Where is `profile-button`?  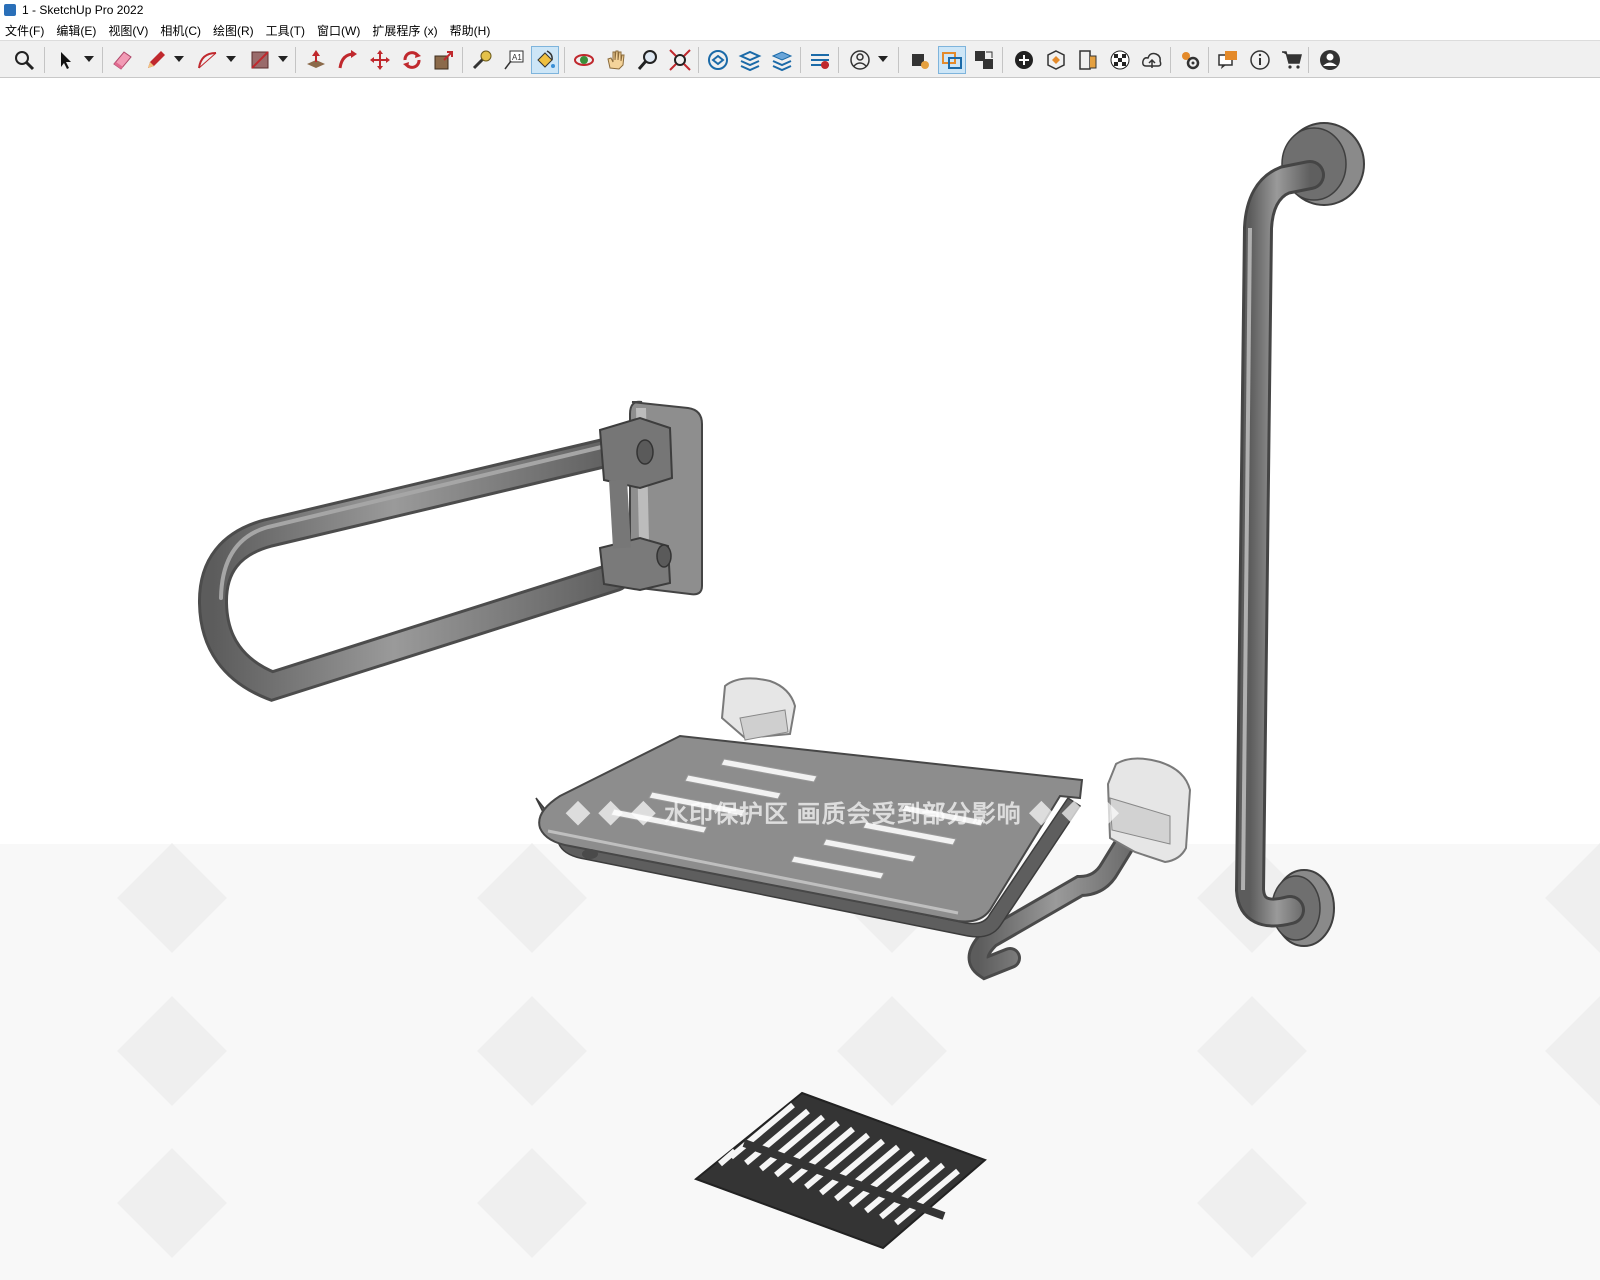
profile-button is located at coordinates (1330, 60).